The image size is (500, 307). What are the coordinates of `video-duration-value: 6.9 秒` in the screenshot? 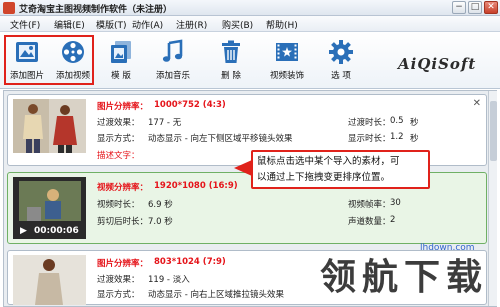 It's located at (160, 205).